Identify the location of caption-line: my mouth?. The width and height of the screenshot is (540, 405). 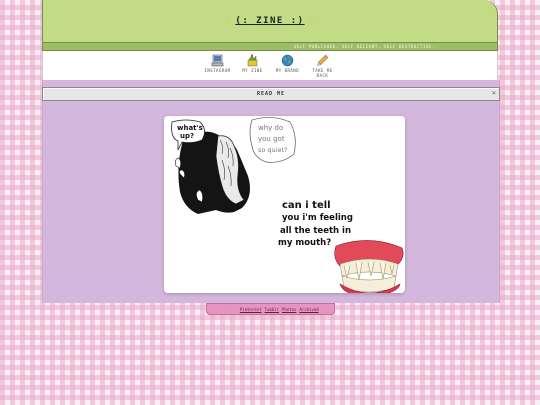
(304, 243).